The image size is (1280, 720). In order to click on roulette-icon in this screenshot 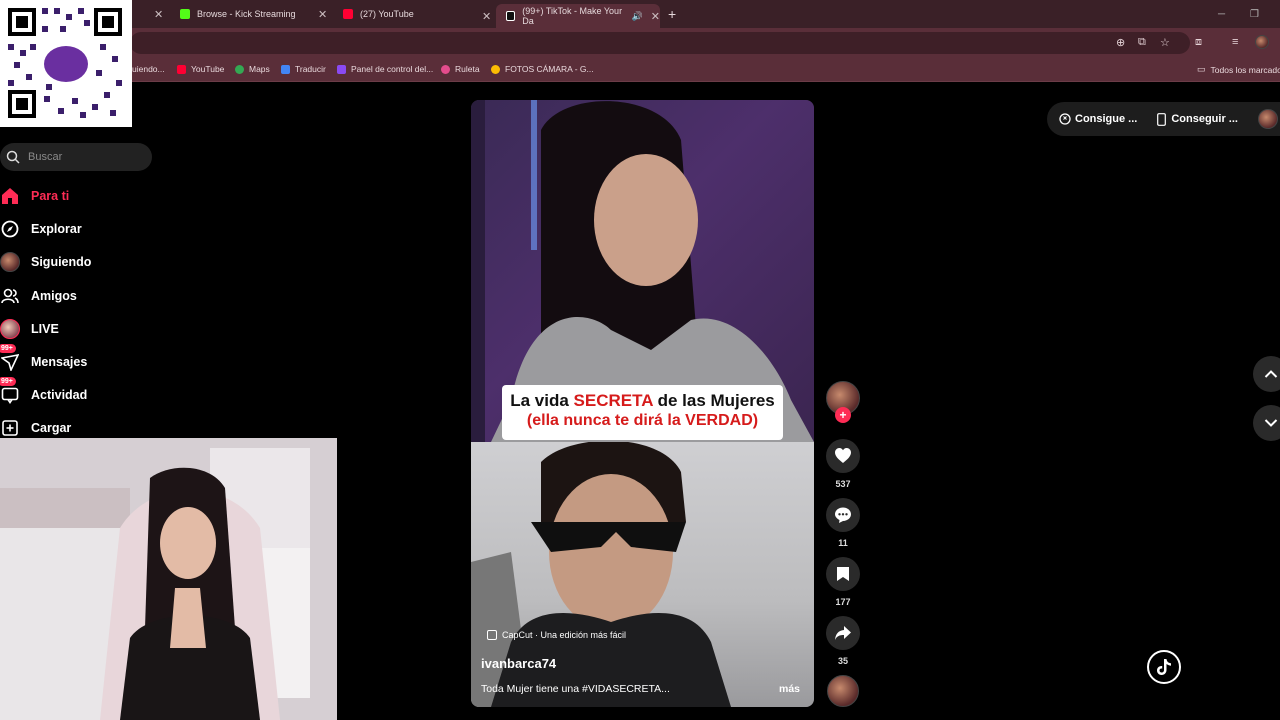, I will do `click(445, 69)`.